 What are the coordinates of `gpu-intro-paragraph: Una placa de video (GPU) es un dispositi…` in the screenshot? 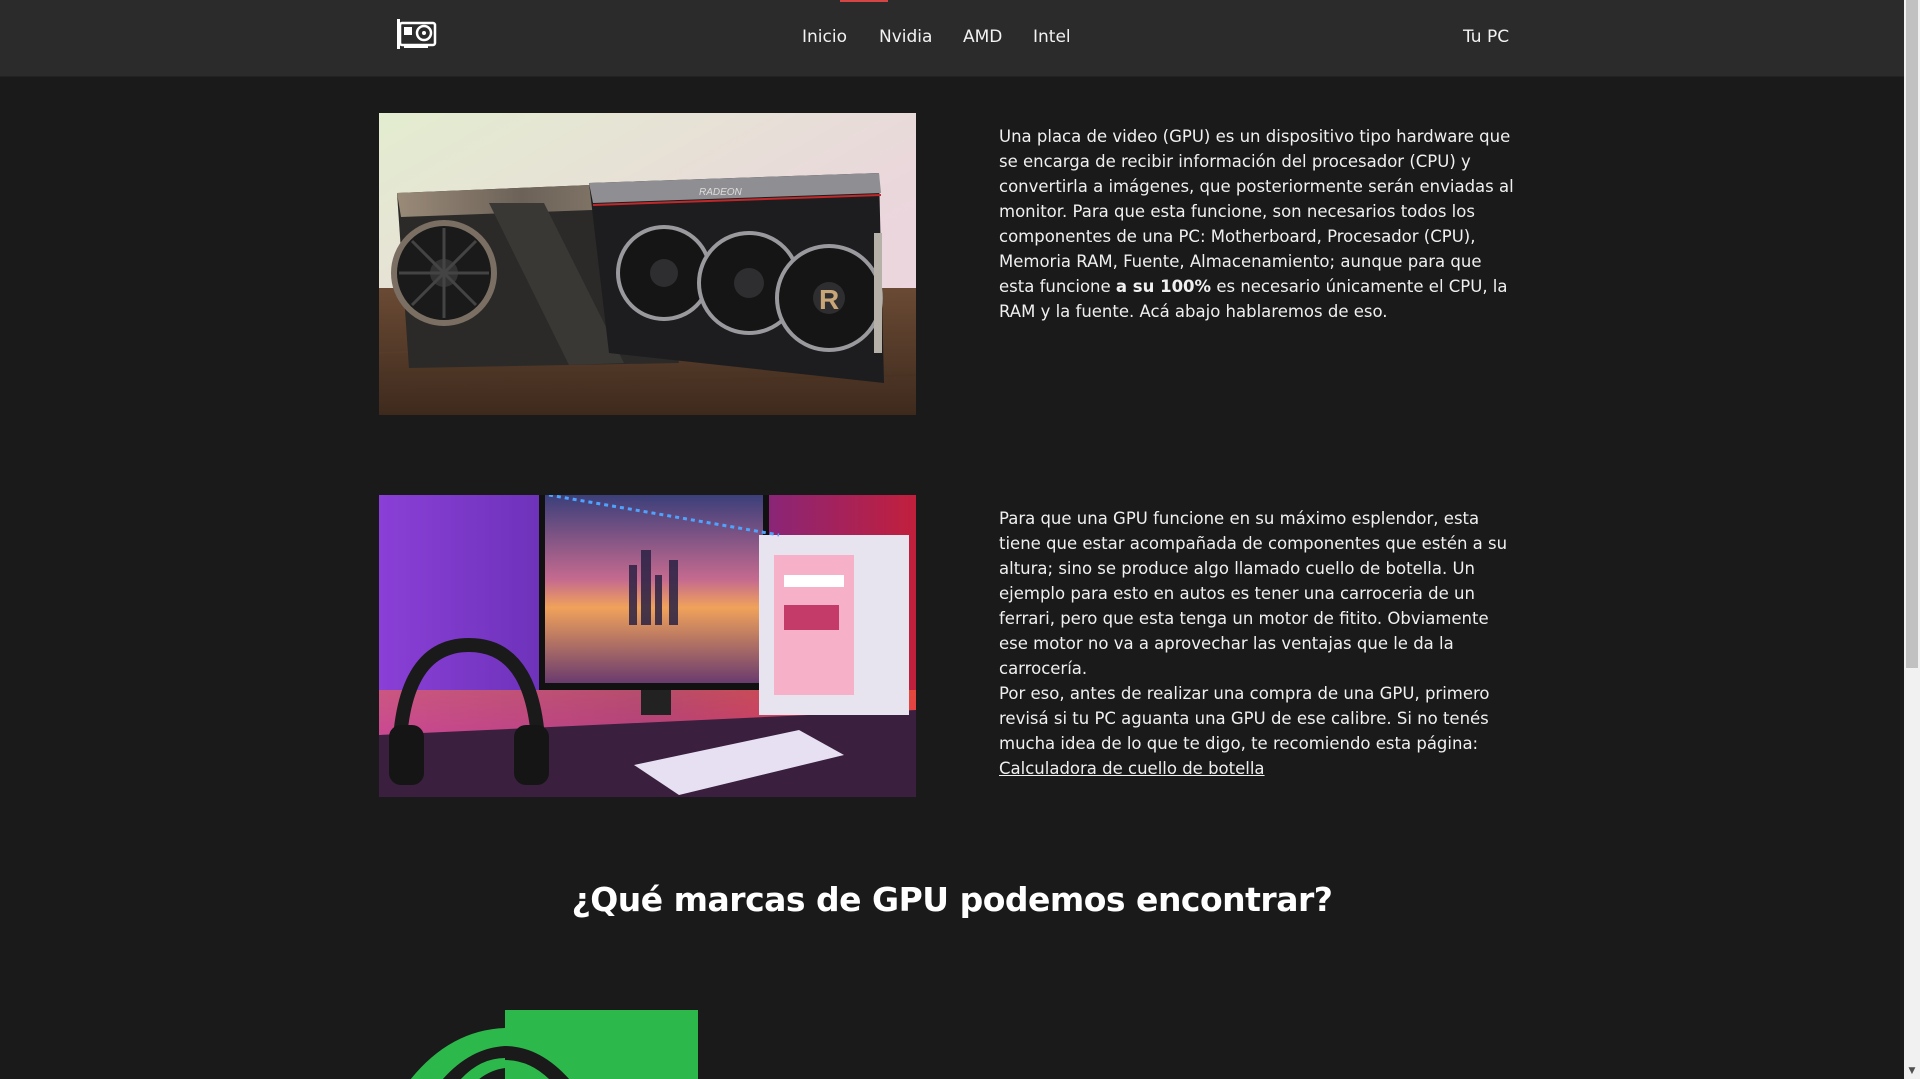 It's located at (1256, 224).